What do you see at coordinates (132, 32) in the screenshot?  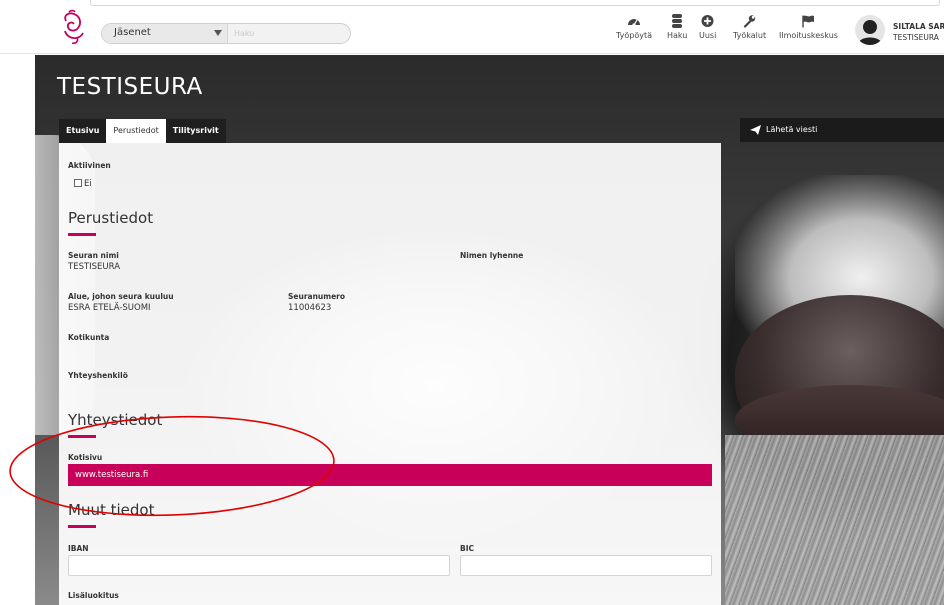 I see `search-scope-label: Jäsenet` at bounding box center [132, 32].